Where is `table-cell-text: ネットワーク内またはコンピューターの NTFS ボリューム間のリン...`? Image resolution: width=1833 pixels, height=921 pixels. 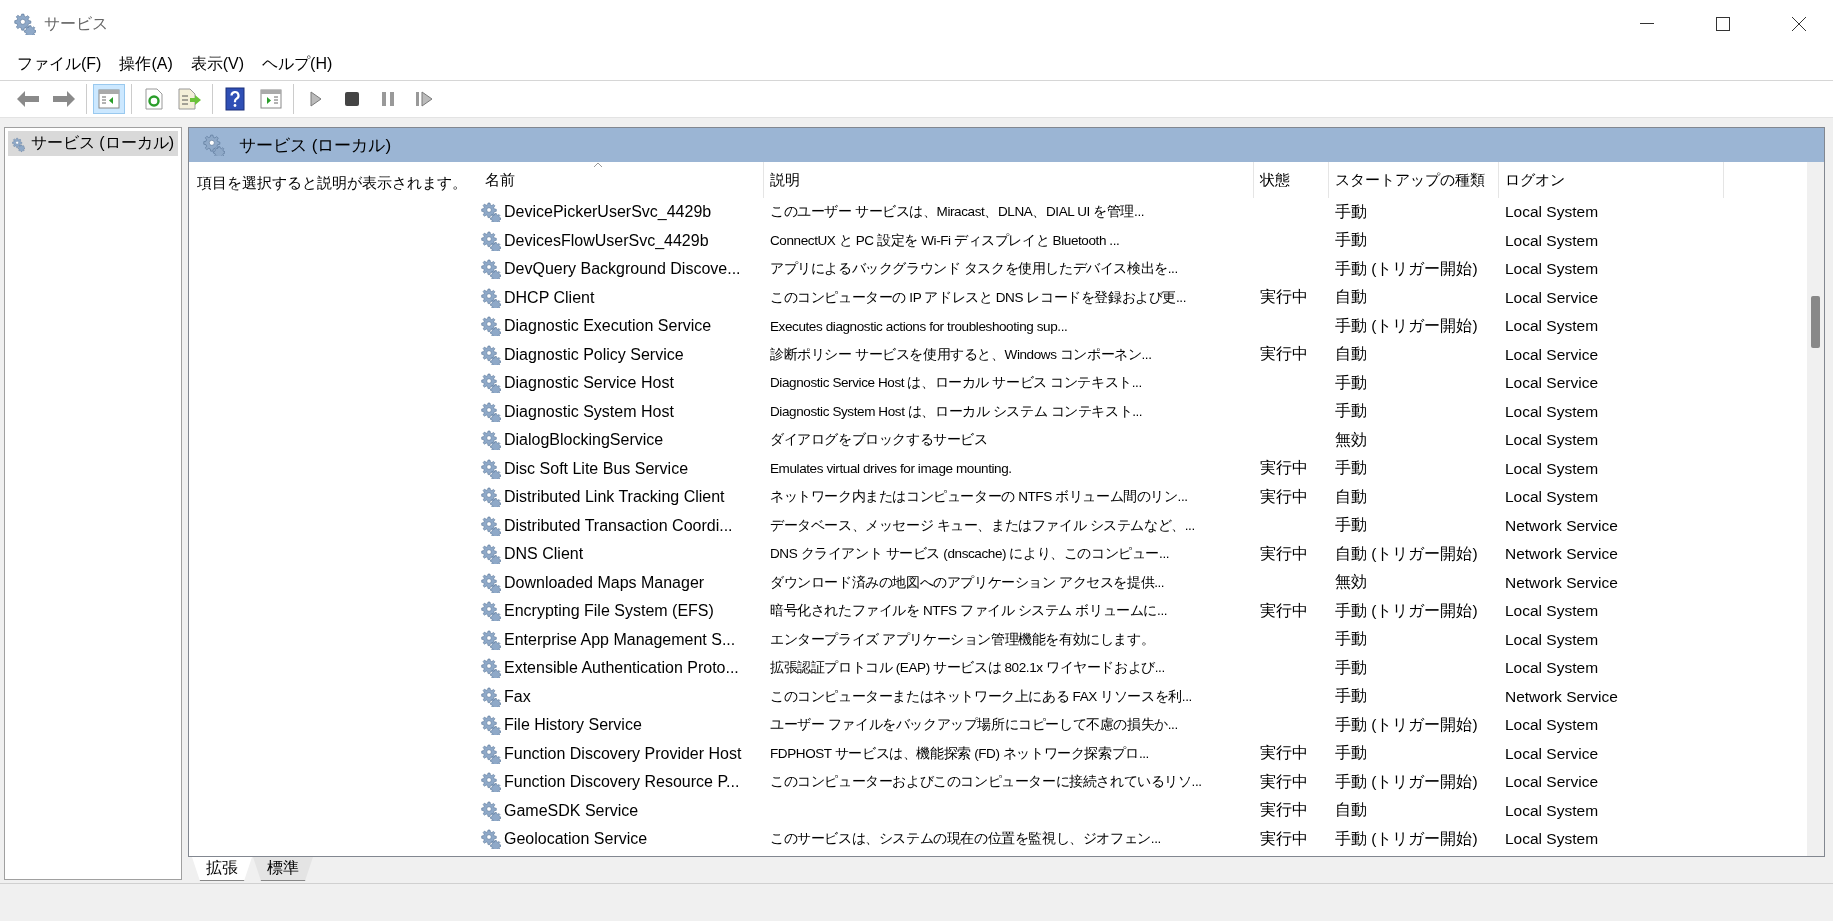 table-cell-text: ネットワーク内またはコンピューターの NTFS ボリューム間のリン... is located at coordinates (979, 497).